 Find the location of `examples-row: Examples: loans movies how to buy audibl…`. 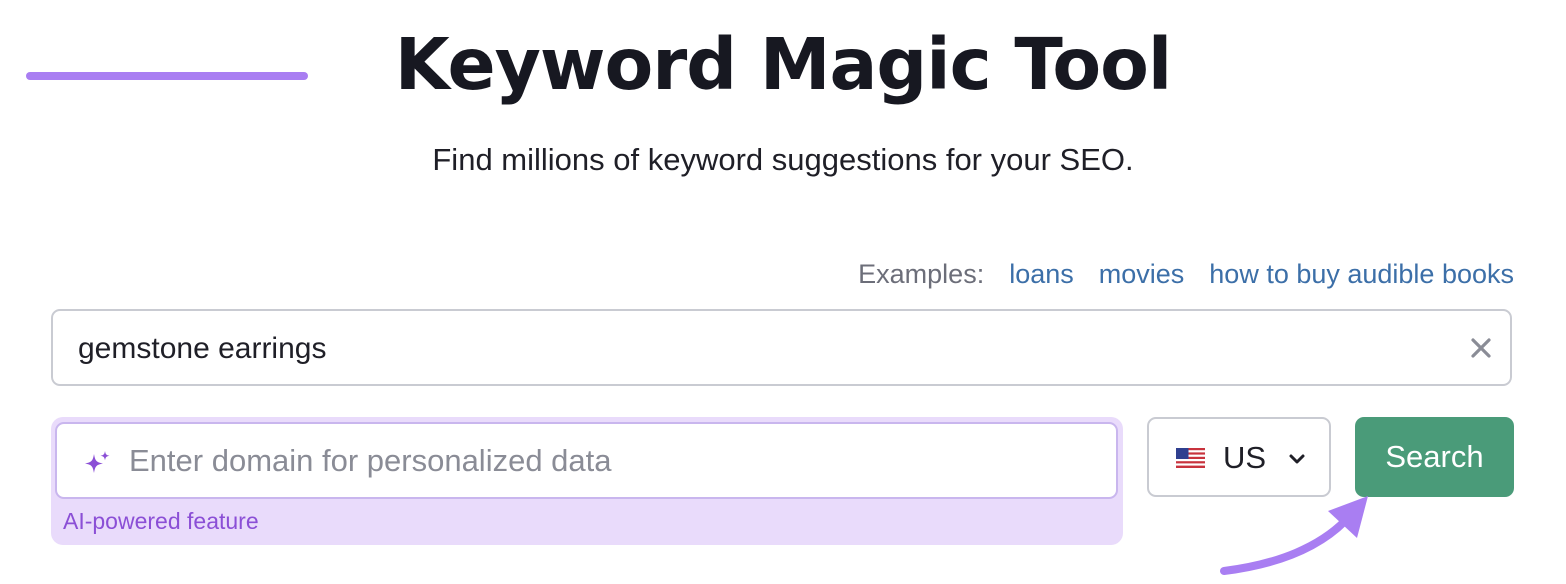

examples-row: Examples: loans movies how to buy audibl… is located at coordinates (1186, 274).